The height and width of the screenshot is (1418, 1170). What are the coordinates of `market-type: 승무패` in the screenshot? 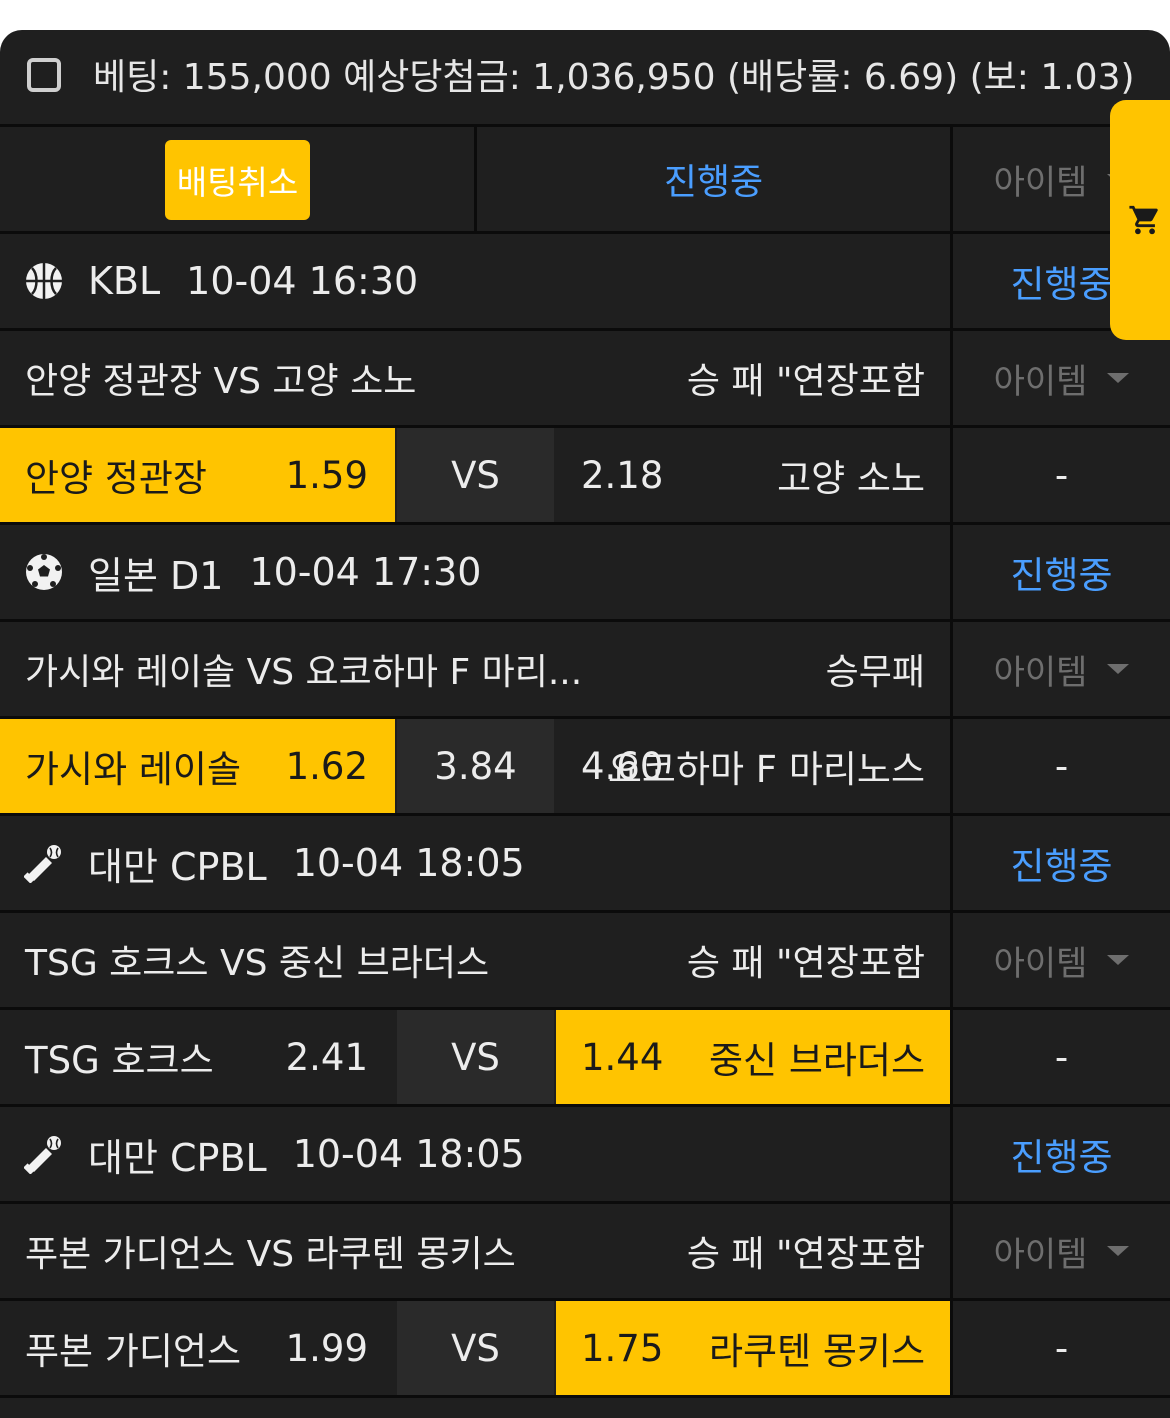 It's located at (875, 672).